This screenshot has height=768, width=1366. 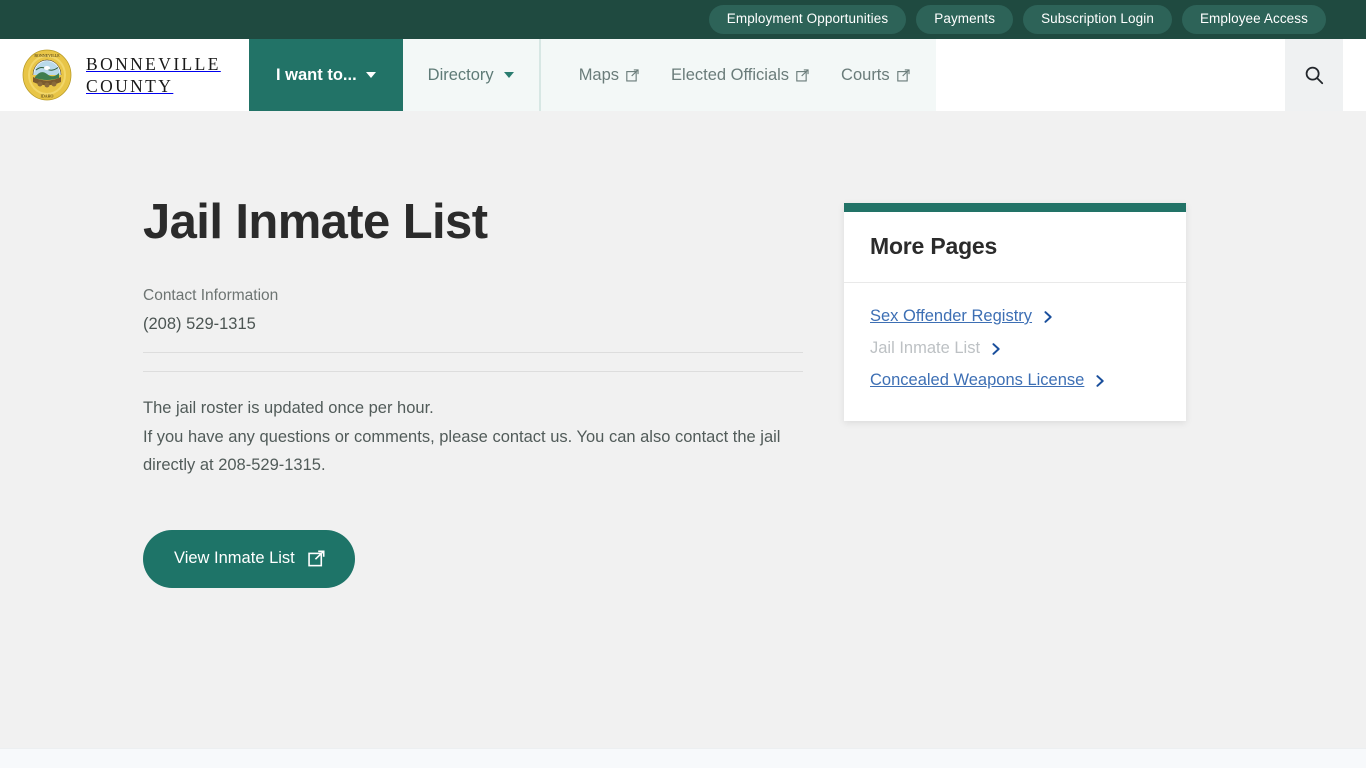 What do you see at coordinates (977, 380) in the screenshot?
I see `more-pages-link-label: Concealed Weapons License` at bounding box center [977, 380].